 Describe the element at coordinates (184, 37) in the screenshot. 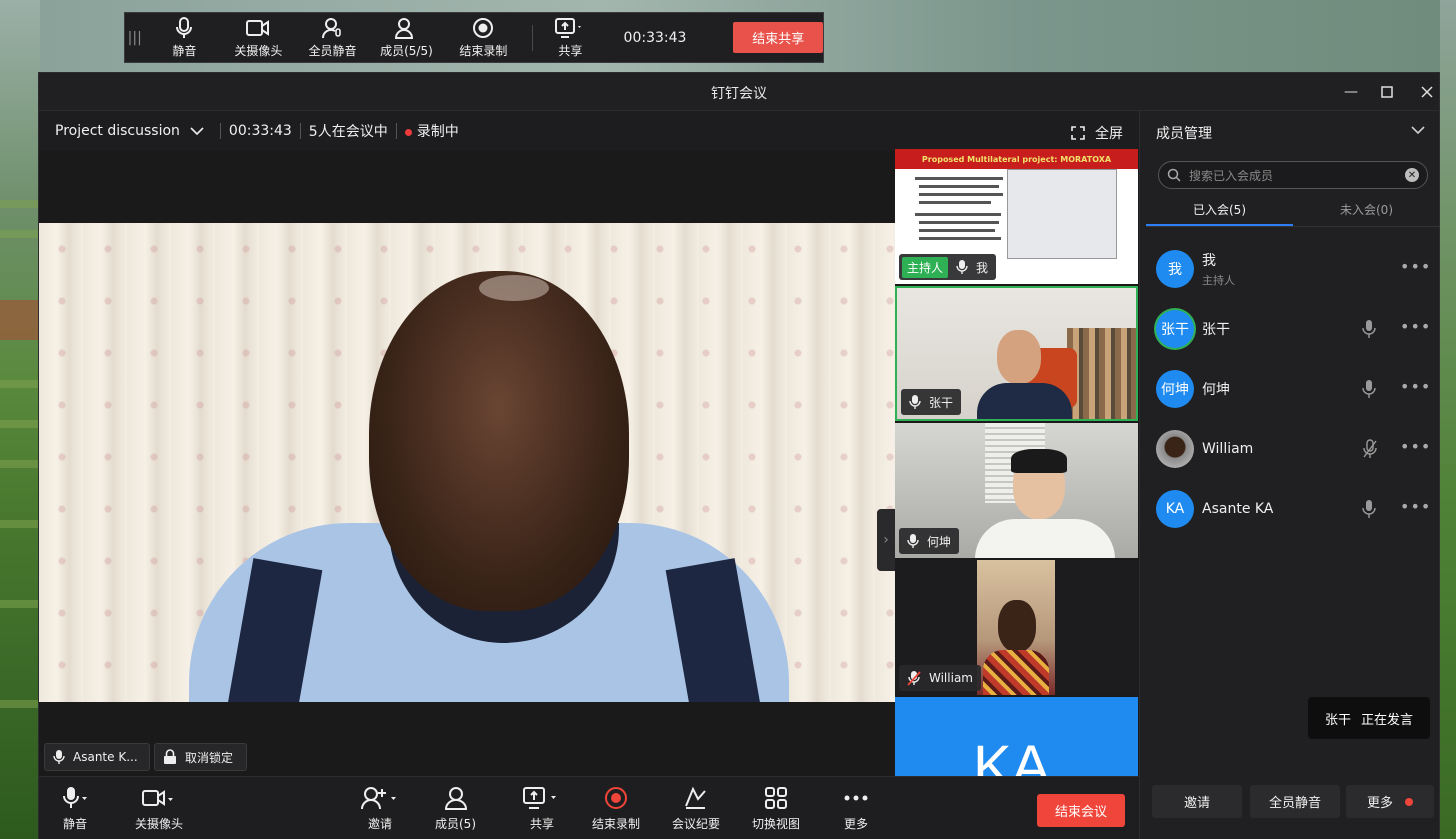

I see `share-mute-button: 静音` at that location.